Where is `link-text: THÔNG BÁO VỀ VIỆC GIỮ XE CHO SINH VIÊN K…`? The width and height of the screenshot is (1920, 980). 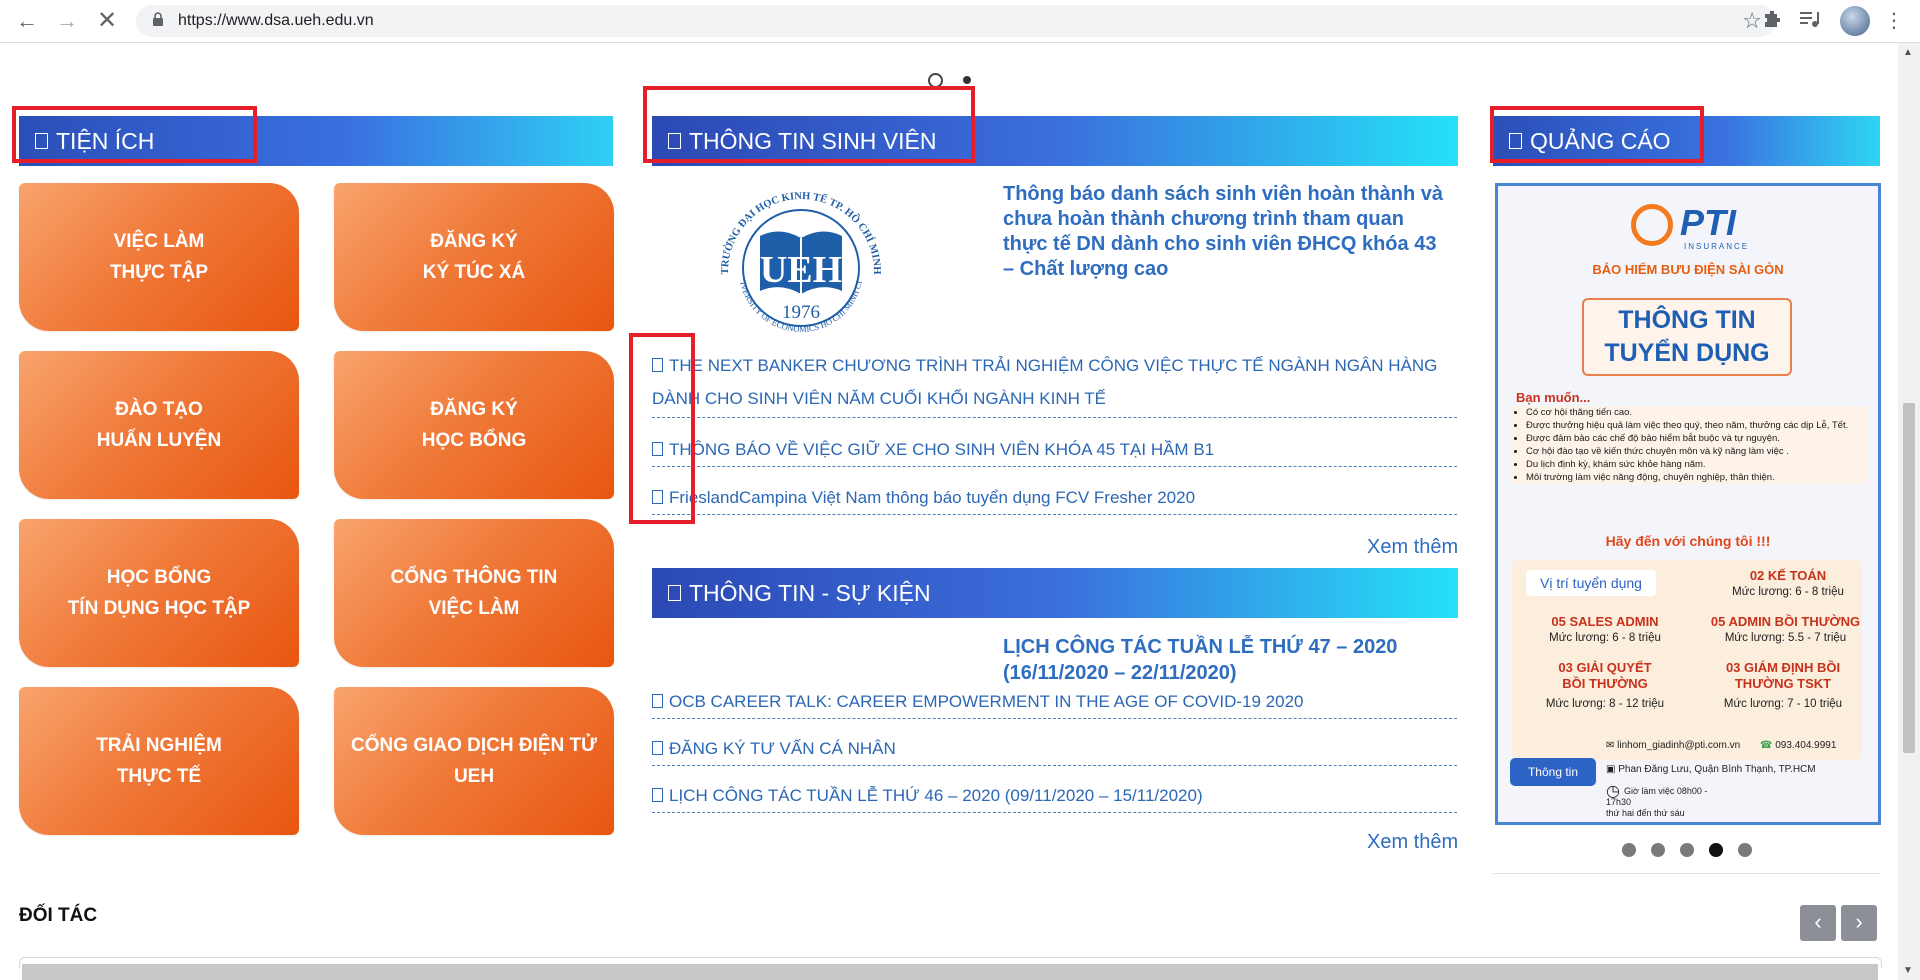
link-text: THÔNG BÁO VỀ VIỆC GIỮ XE CHO SINH VIÊN K… is located at coordinates (942, 449).